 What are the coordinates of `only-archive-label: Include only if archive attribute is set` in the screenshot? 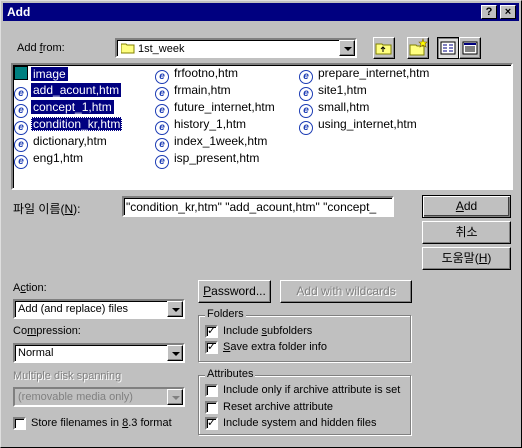 It's located at (312, 390).